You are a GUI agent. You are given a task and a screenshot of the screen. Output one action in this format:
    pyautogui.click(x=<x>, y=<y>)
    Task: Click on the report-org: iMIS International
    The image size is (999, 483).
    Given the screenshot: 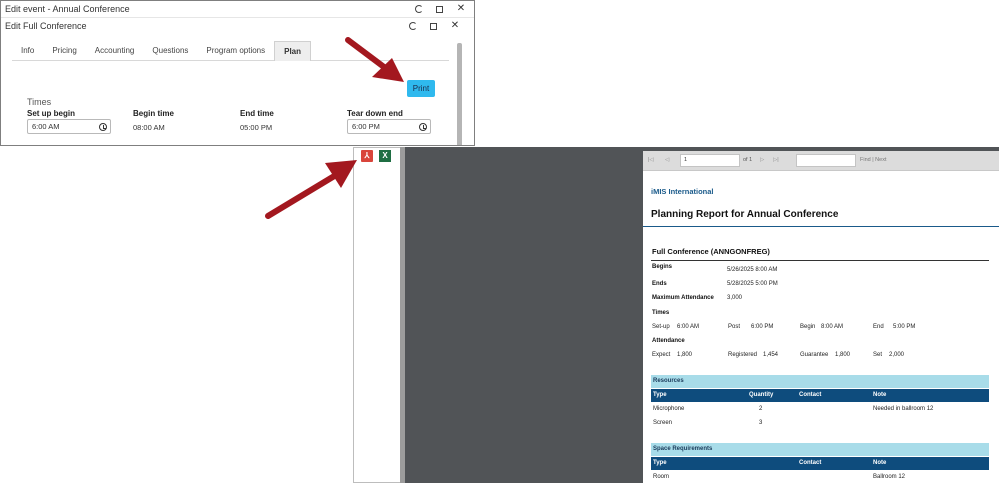 What is the action you would take?
    pyautogui.click(x=682, y=191)
    